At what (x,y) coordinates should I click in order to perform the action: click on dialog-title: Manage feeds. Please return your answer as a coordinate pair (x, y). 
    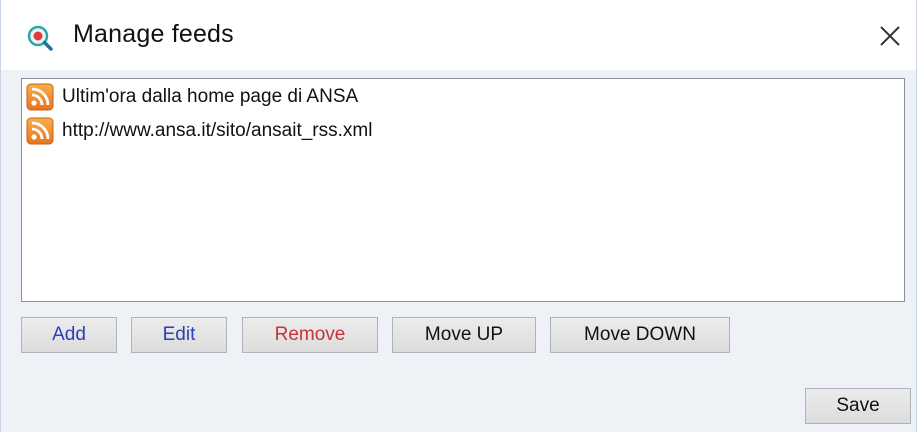
    Looking at the image, I should click on (153, 34).